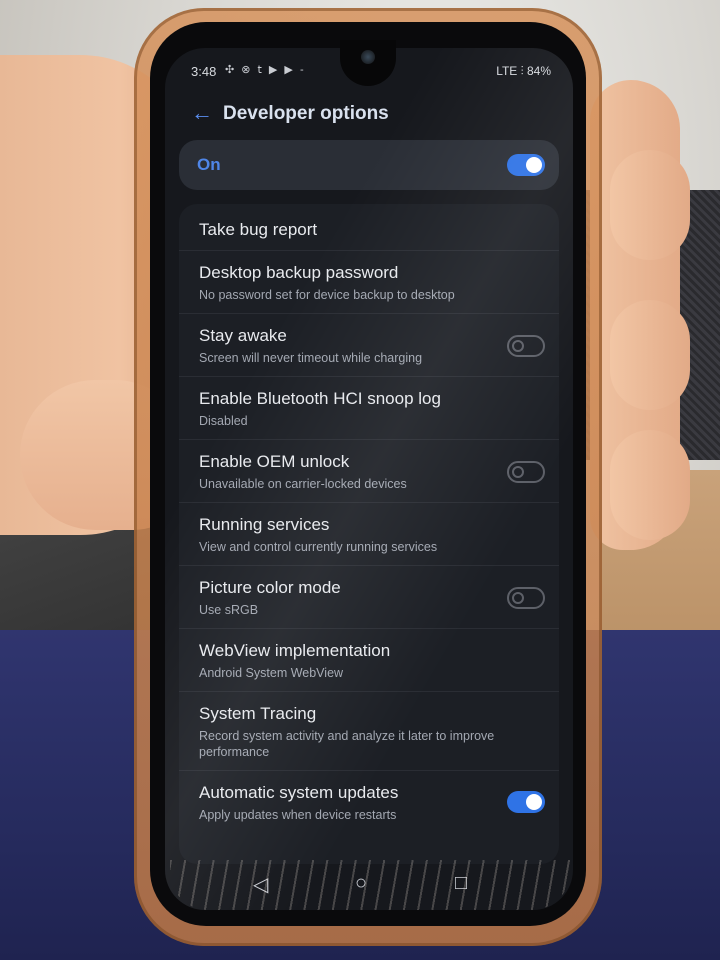 Image resolution: width=720 pixels, height=960 pixels. Describe the element at coordinates (306, 113) in the screenshot. I see `page-title: Developer options` at that location.